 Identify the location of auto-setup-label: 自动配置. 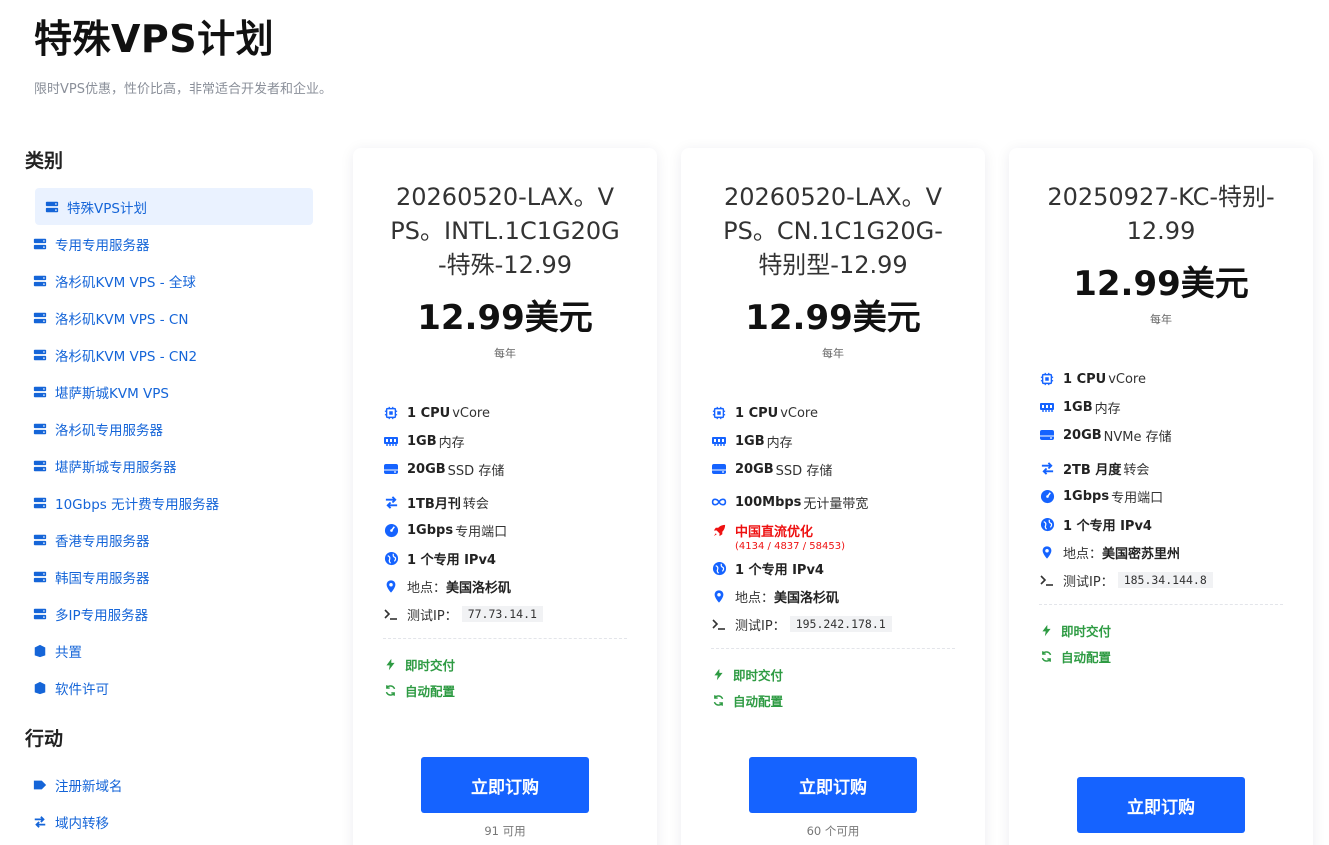
(1086, 657).